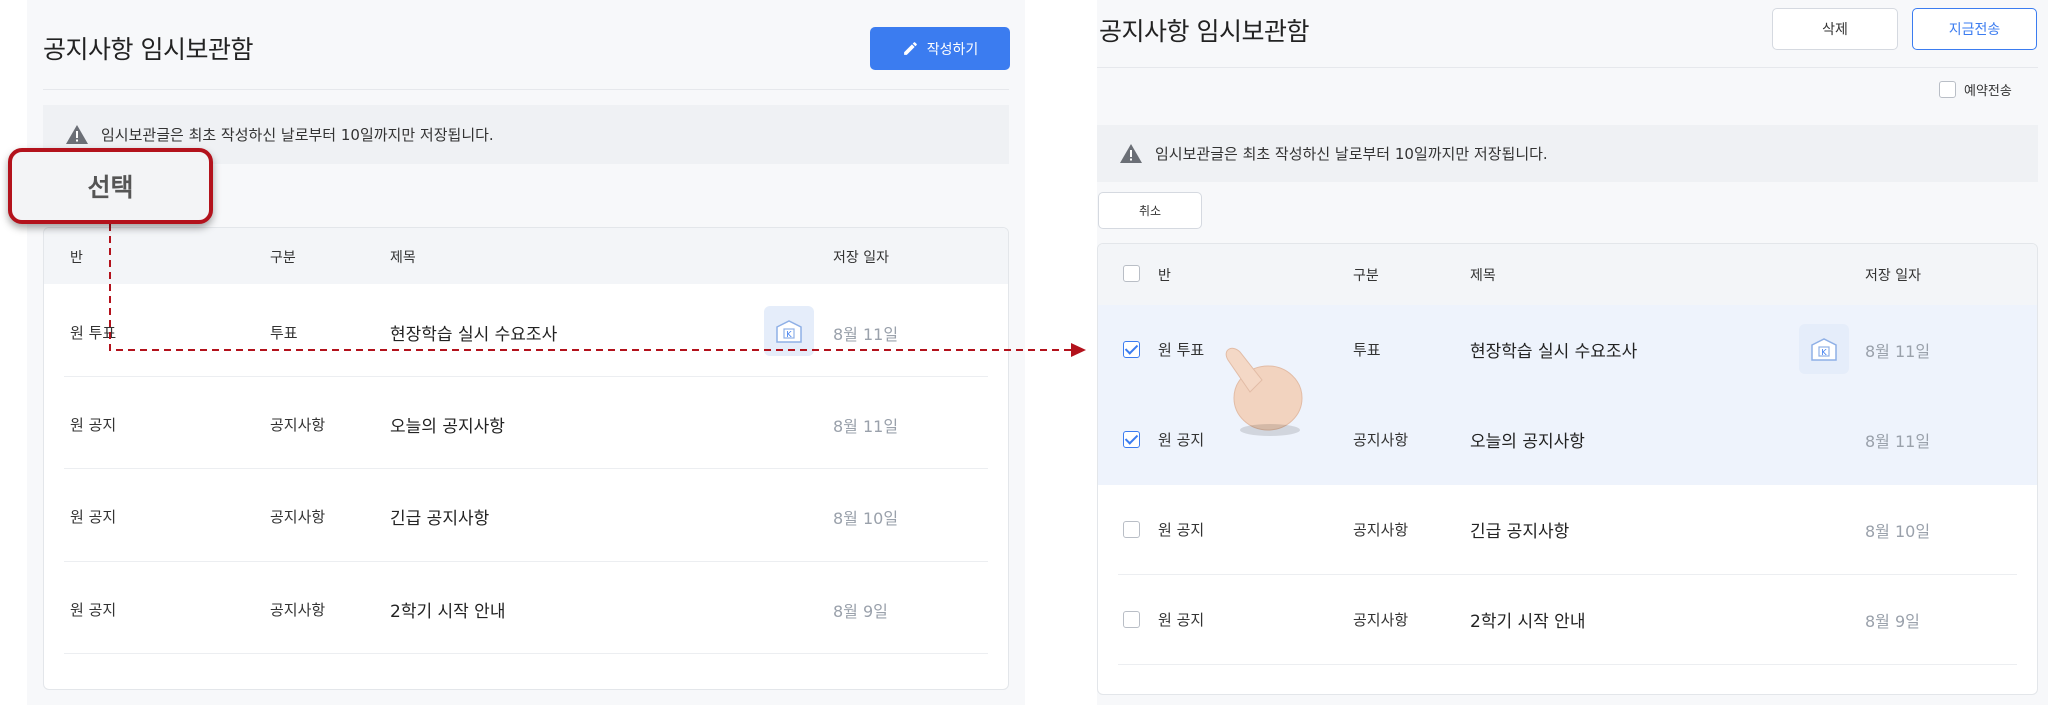 This screenshot has width=2048, height=705. I want to click on cancel-button: 취소, so click(1150, 210).